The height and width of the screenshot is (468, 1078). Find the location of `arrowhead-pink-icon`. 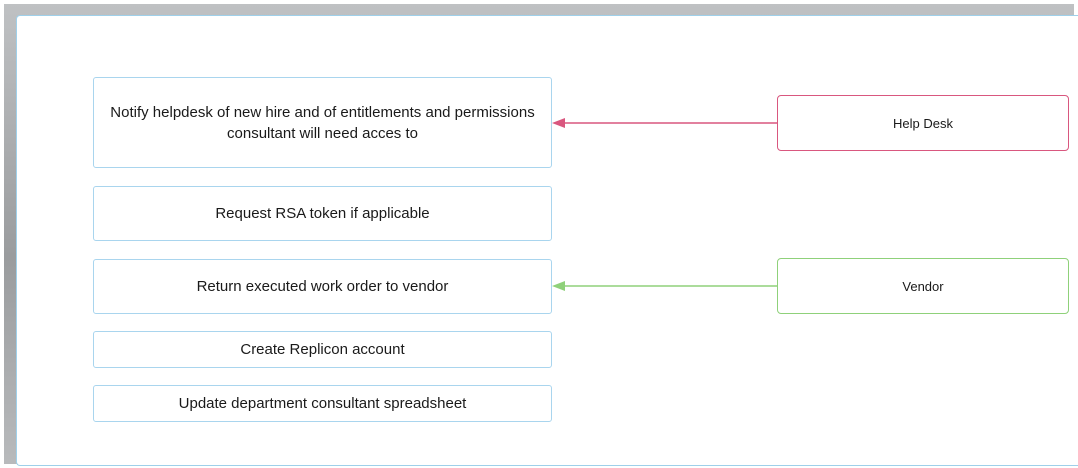

arrowhead-pink-icon is located at coordinates (558, 123).